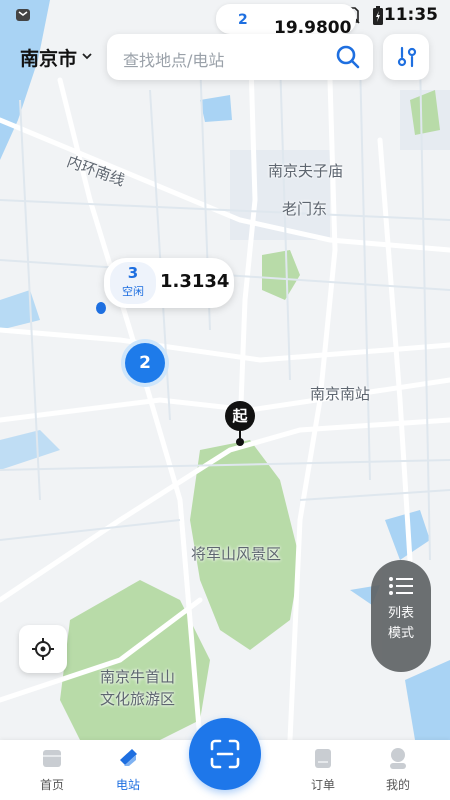  I want to click on search-icon, so click(348, 59).